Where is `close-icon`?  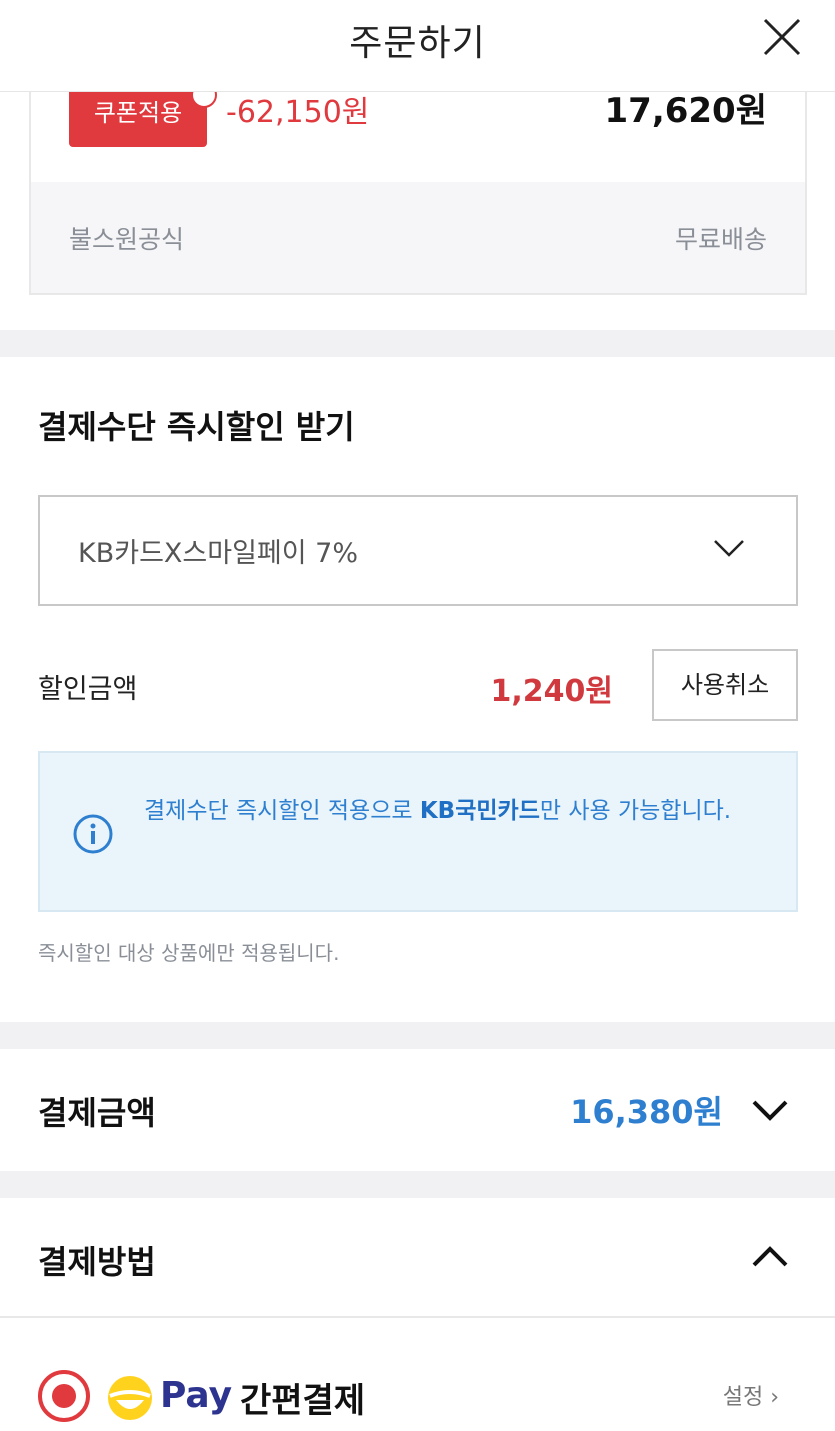 close-icon is located at coordinates (782, 37).